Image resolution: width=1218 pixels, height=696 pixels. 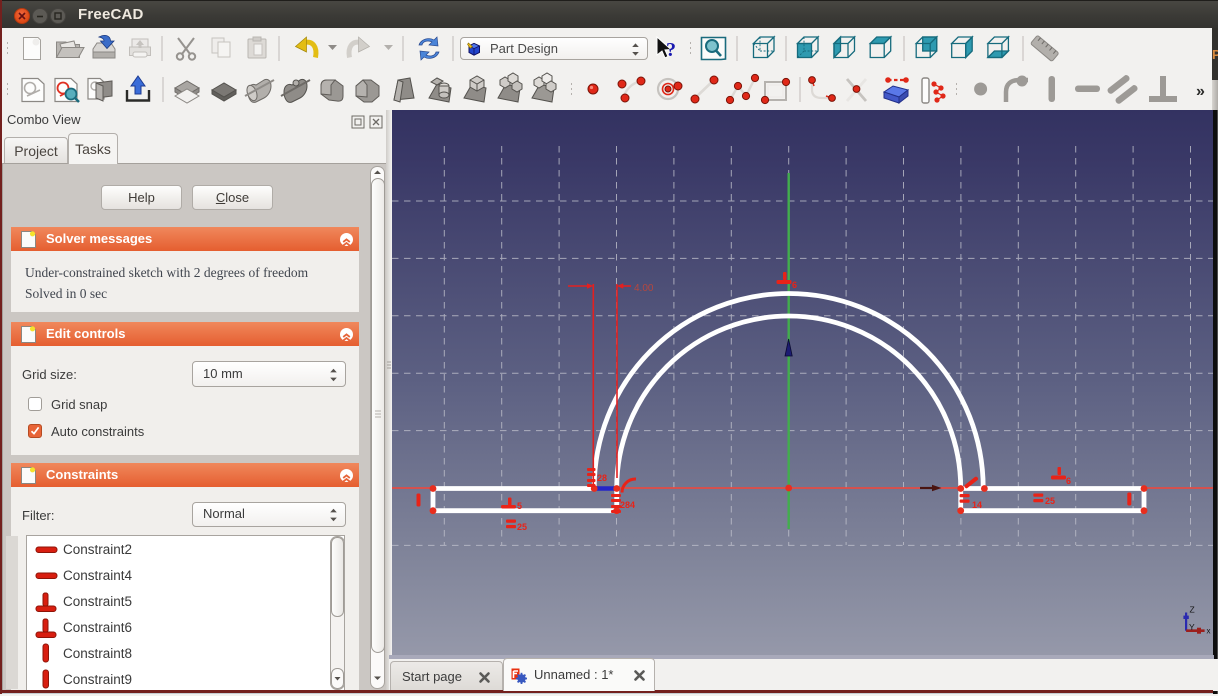 I want to click on svg-text: 284, so click(x=627, y=505).